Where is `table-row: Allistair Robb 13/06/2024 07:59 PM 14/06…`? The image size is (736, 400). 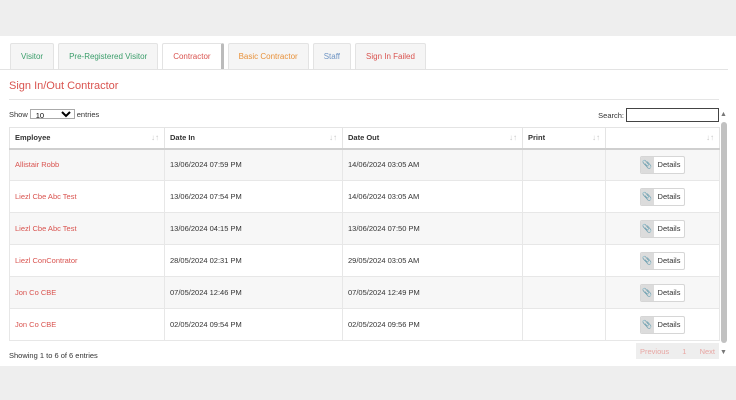 table-row: Allistair Robb 13/06/2024 07:59 PM 14/06… is located at coordinates (364, 164).